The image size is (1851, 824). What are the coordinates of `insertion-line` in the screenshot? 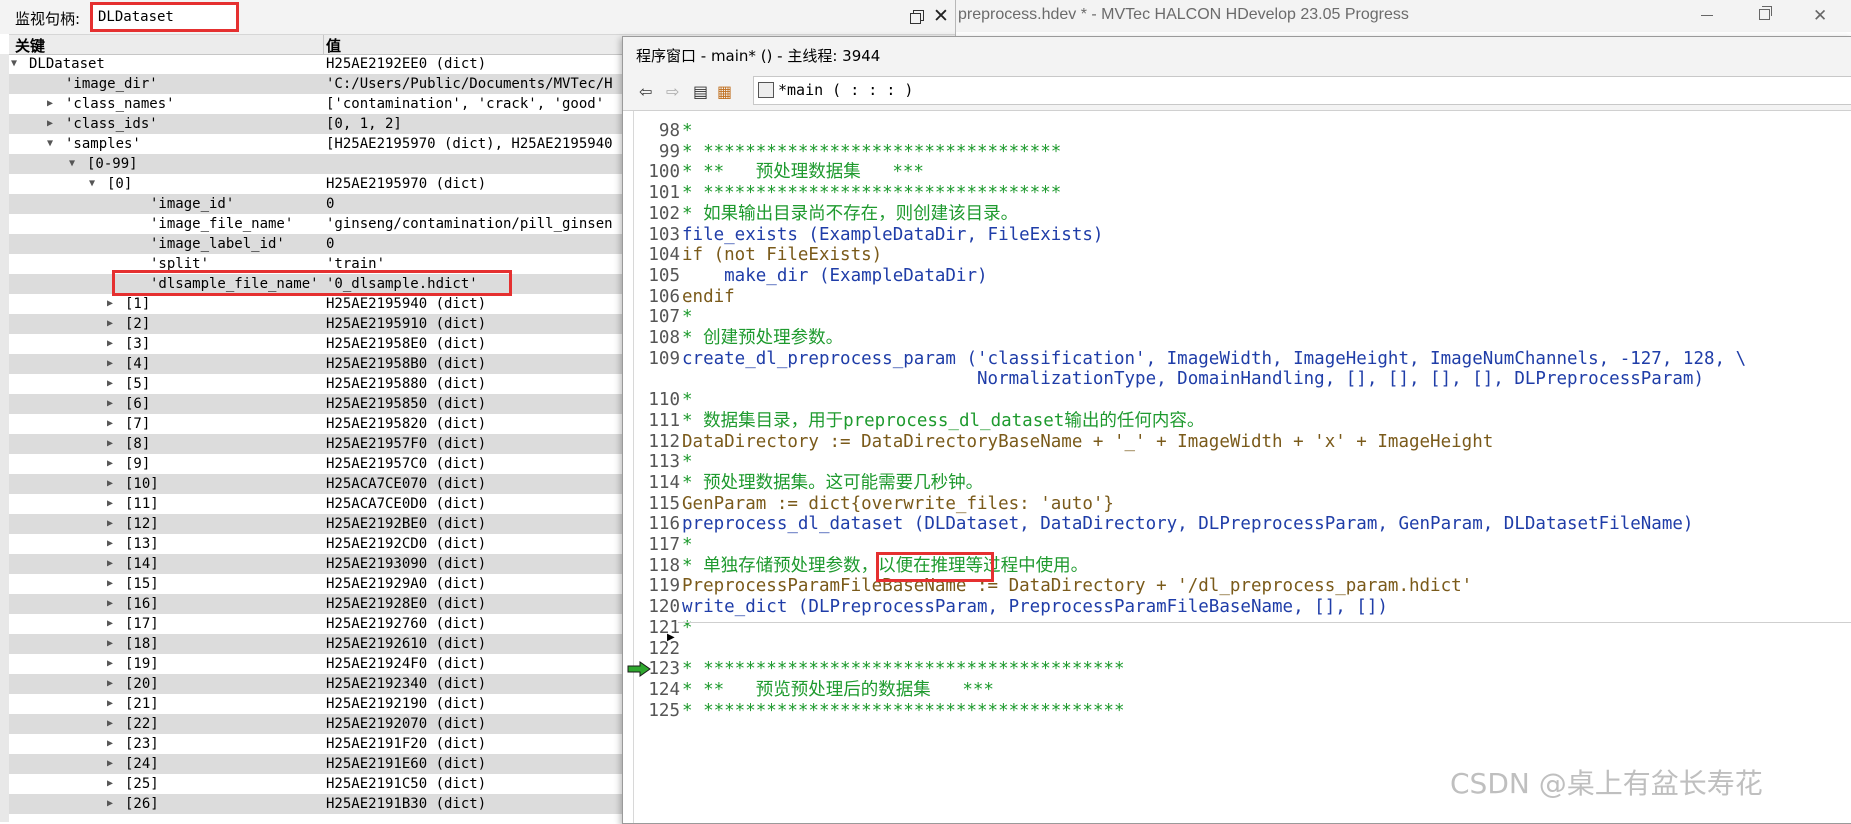 It's located at (1264, 622).